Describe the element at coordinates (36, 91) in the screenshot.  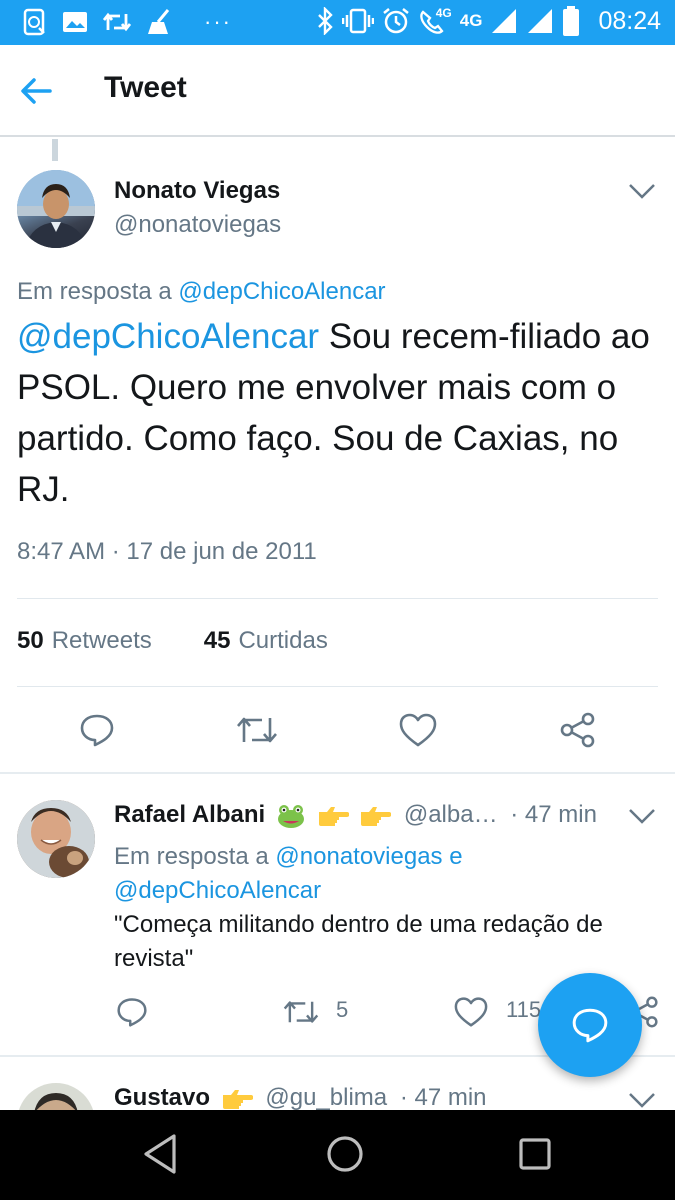
I see `back-arrow-icon` at that location.